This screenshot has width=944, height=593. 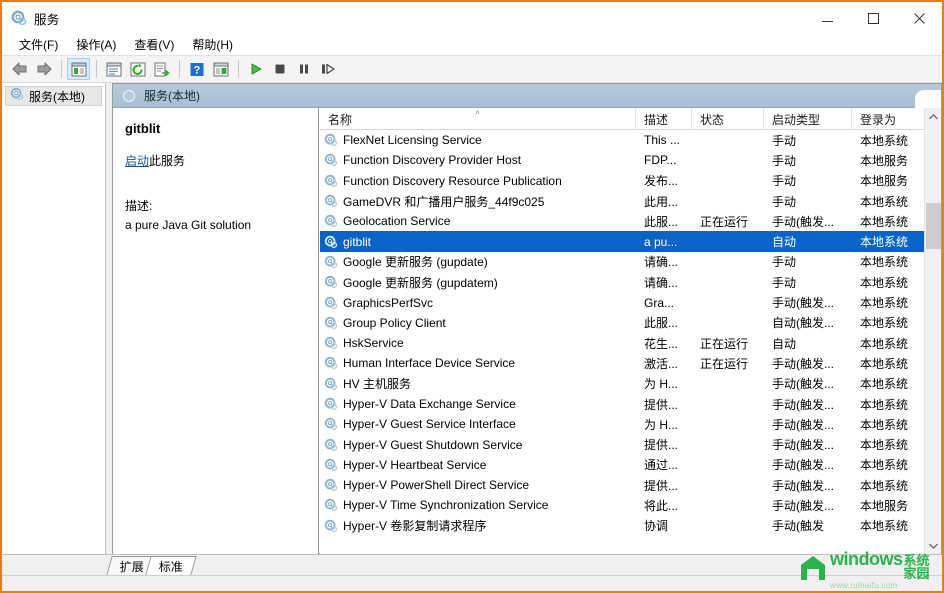 I want to click on tab-standard: 标准, so click(x=171, y=565).